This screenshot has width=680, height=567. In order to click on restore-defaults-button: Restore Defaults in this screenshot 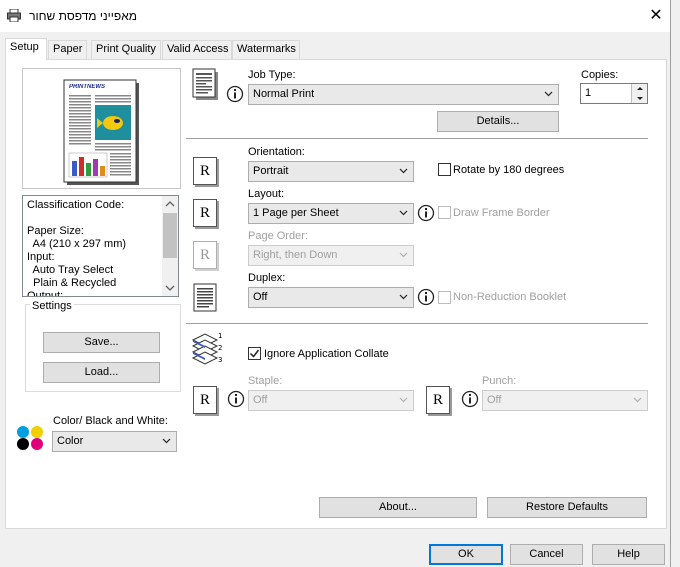, I will do `click(567, 507)`.